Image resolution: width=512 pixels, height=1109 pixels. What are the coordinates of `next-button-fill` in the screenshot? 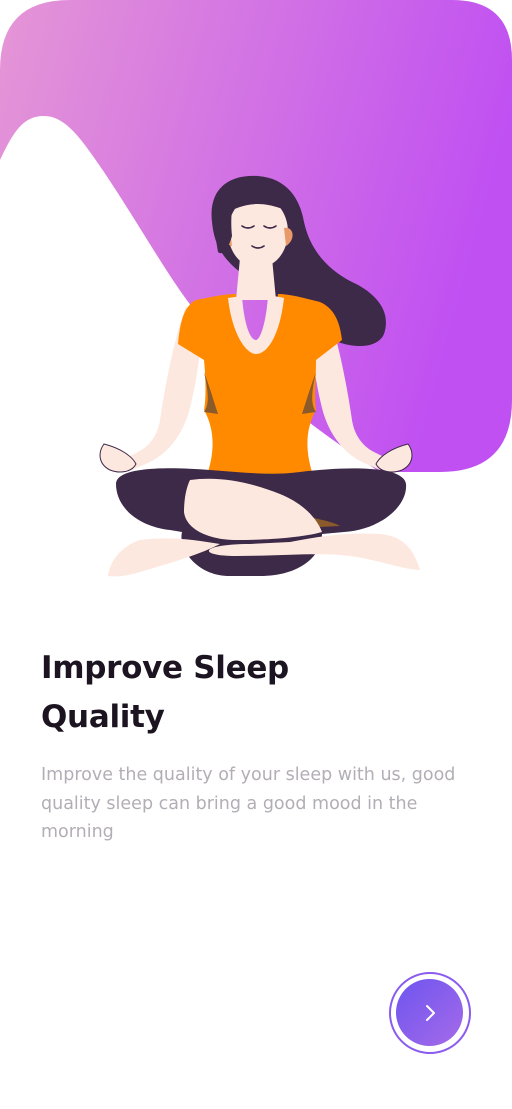 It's located at (429, 1012).